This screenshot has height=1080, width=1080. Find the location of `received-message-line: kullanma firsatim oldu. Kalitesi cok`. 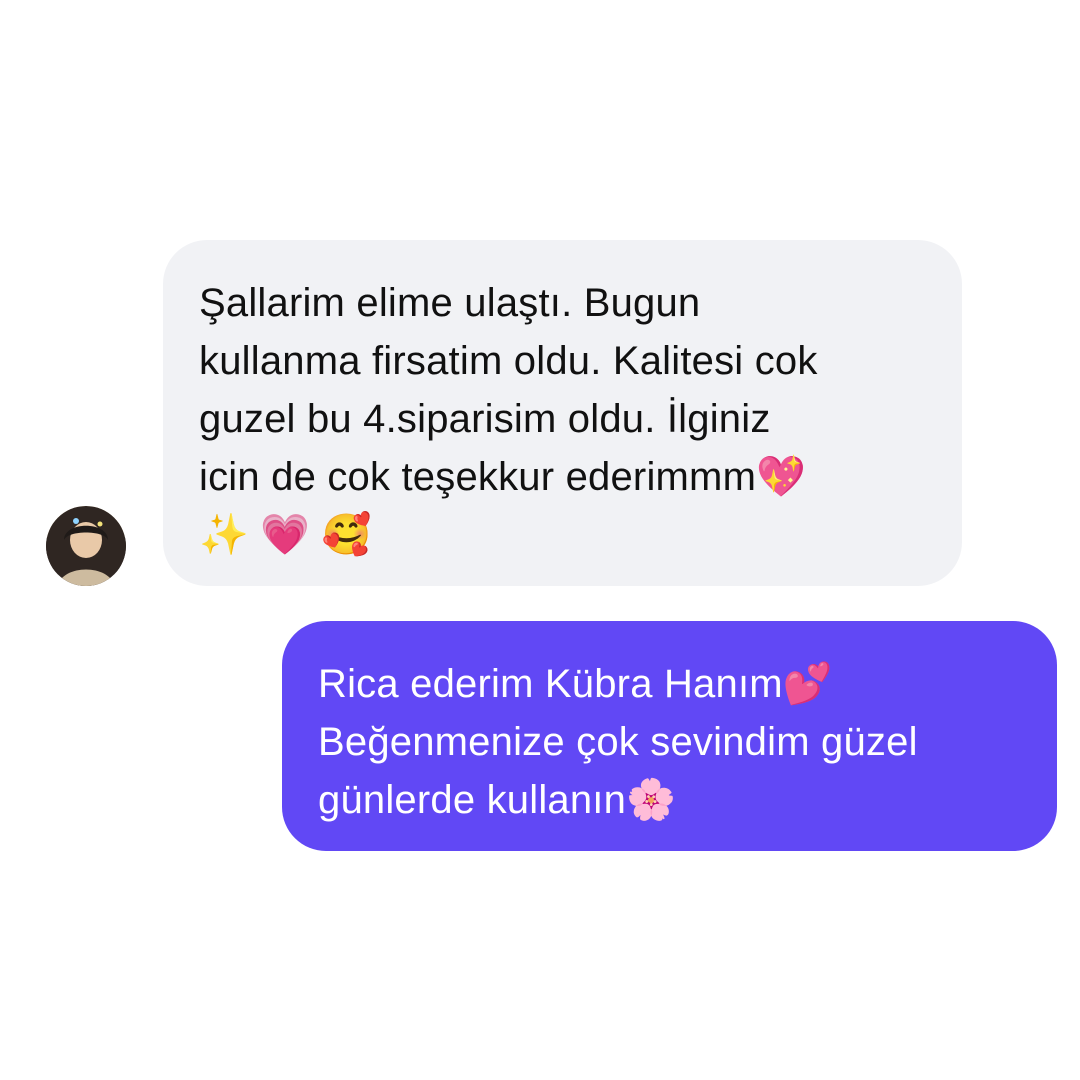

received-message-line: kullanma firsatim oldu. Kalitesi cok is located at coordinates (508, 361).